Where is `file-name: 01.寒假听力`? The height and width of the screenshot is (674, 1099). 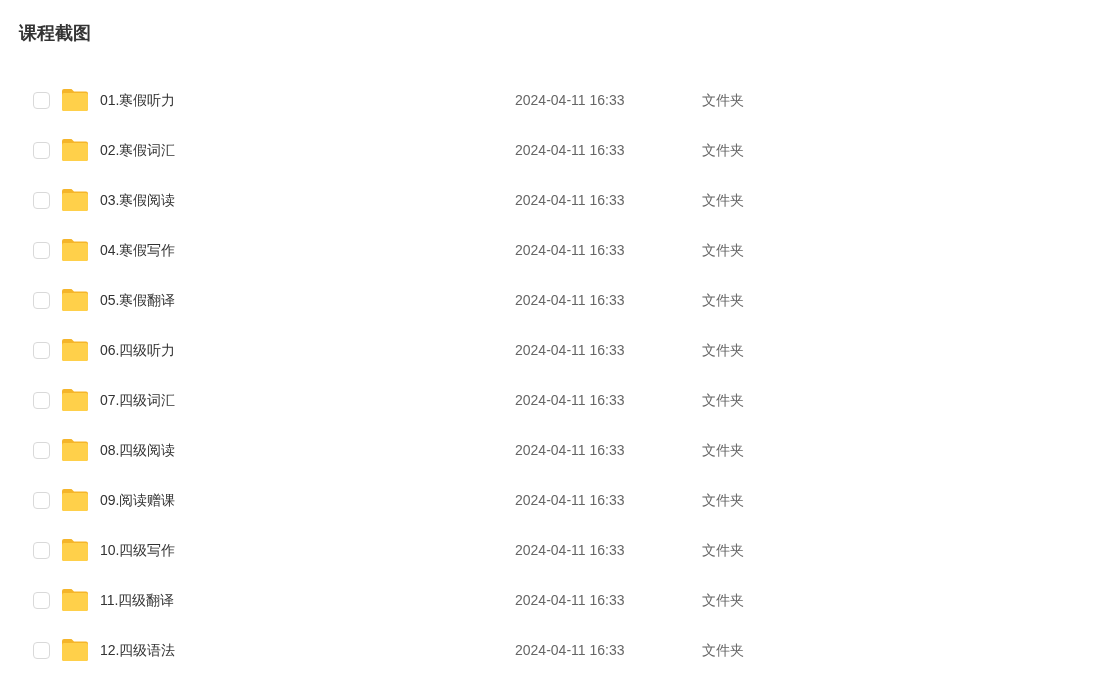 file-name: 01.寒假听力 is located at coordinates (307, 100).